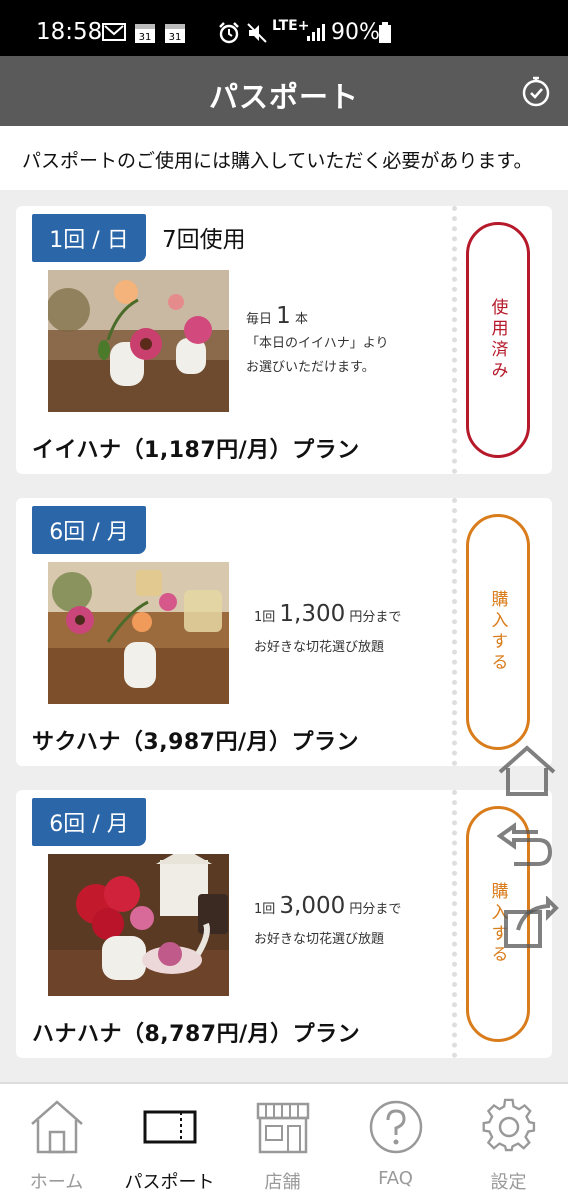 The height and width of the screenshot is (1200, 568). What do you see at coordinates (283, 1128) in the screenshot?
I see `store-icon` at bounding box center [283, 1128].